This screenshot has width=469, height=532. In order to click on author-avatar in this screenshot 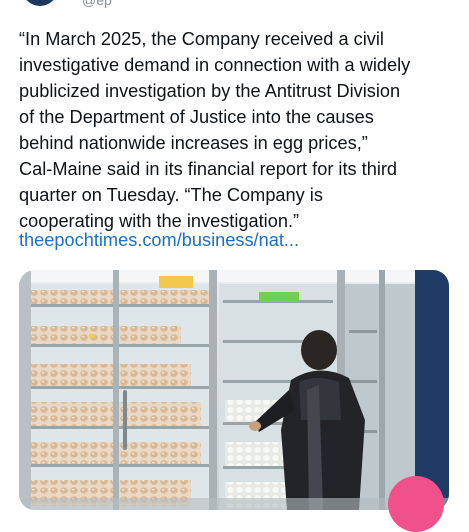, I will do `click(40, 3)`.